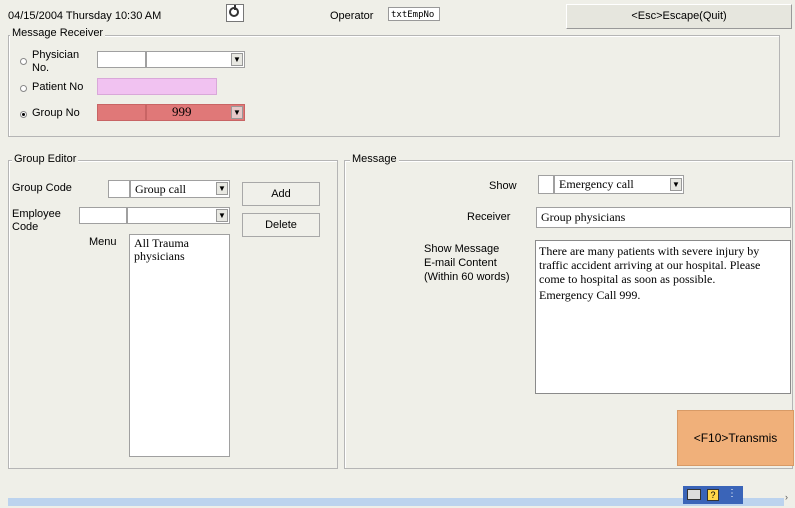 Image resolution: width=795 pixels, height=508 pixels. What do you see at coordinates (58, 87) in the screenshot?
I see `patient-label: Patient No` at bounding box center [58, 87].